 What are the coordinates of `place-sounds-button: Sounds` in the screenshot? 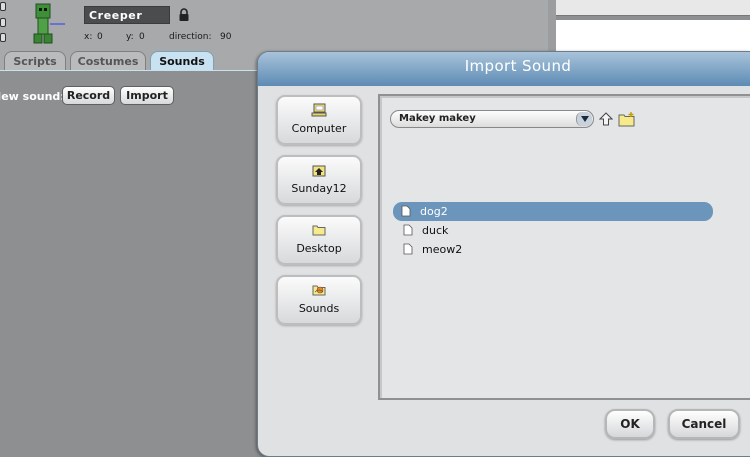 It's located at (319, 300).